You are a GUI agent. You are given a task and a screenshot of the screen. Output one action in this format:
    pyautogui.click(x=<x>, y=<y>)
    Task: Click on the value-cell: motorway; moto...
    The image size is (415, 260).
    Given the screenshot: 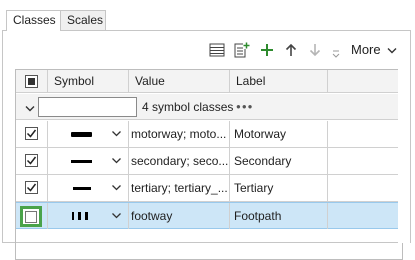 What is the action you would take?
    pyautogui.click(x=179, y=134)
    